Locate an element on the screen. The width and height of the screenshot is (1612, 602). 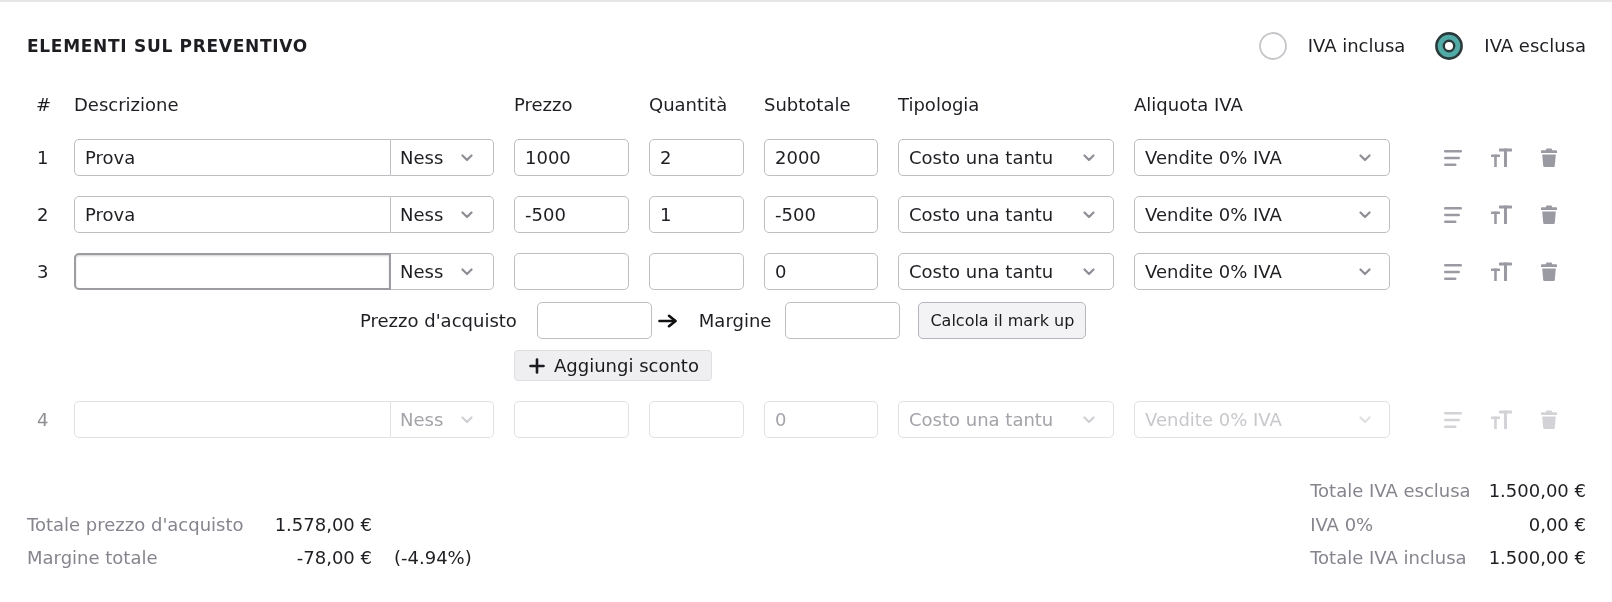
subtotal-field: -500 is located at coordinates (821, 214).